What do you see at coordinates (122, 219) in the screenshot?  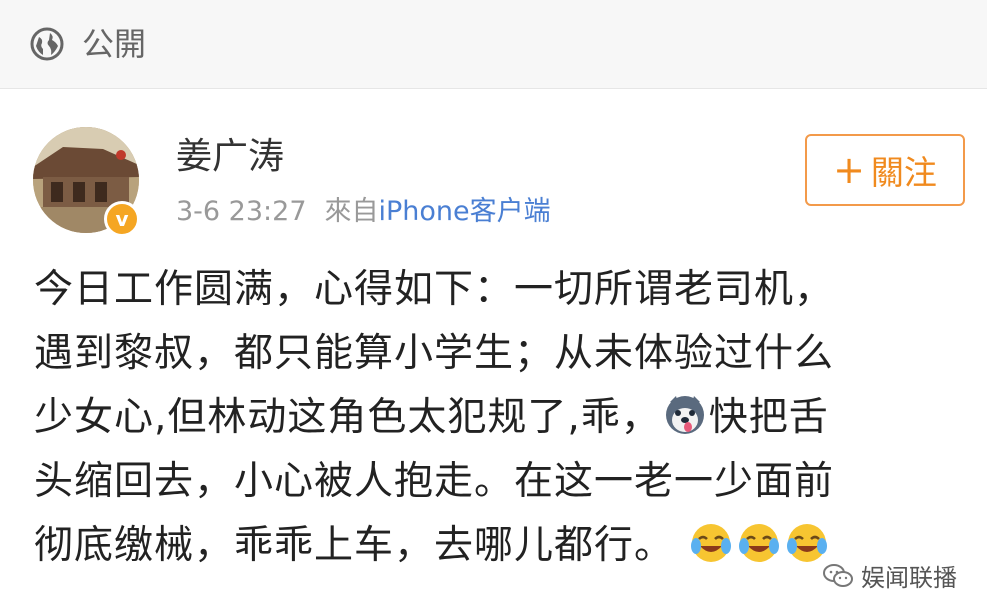 I see `verified-badge-icon: v` at bounding box center [122, 219].